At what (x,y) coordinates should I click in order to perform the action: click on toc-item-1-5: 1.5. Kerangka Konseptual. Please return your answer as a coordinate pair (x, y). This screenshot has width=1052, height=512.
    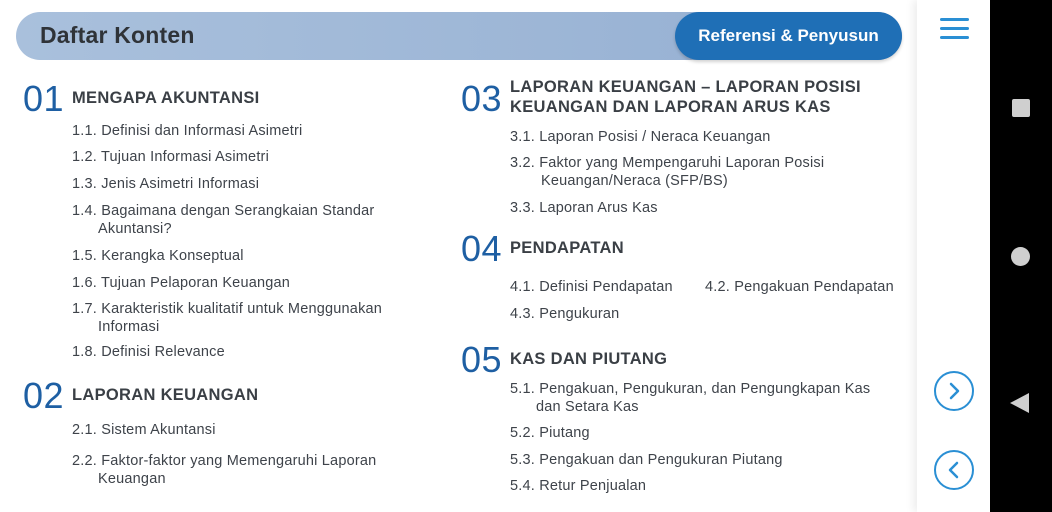
    Looking at the image, I should click on (158, 256).